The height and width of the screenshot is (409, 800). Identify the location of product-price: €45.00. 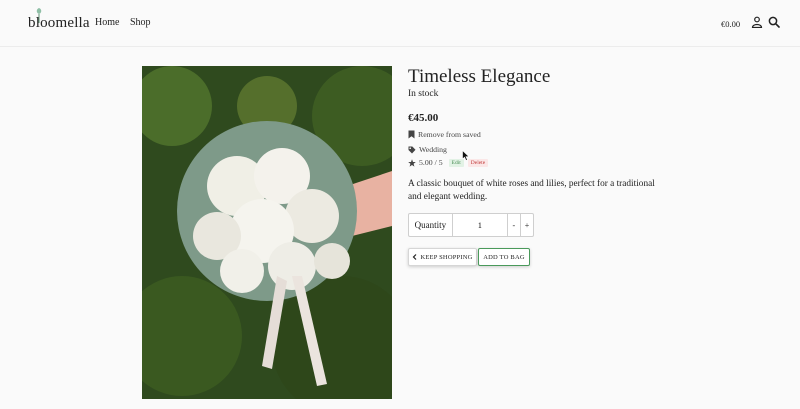
(423, 118).